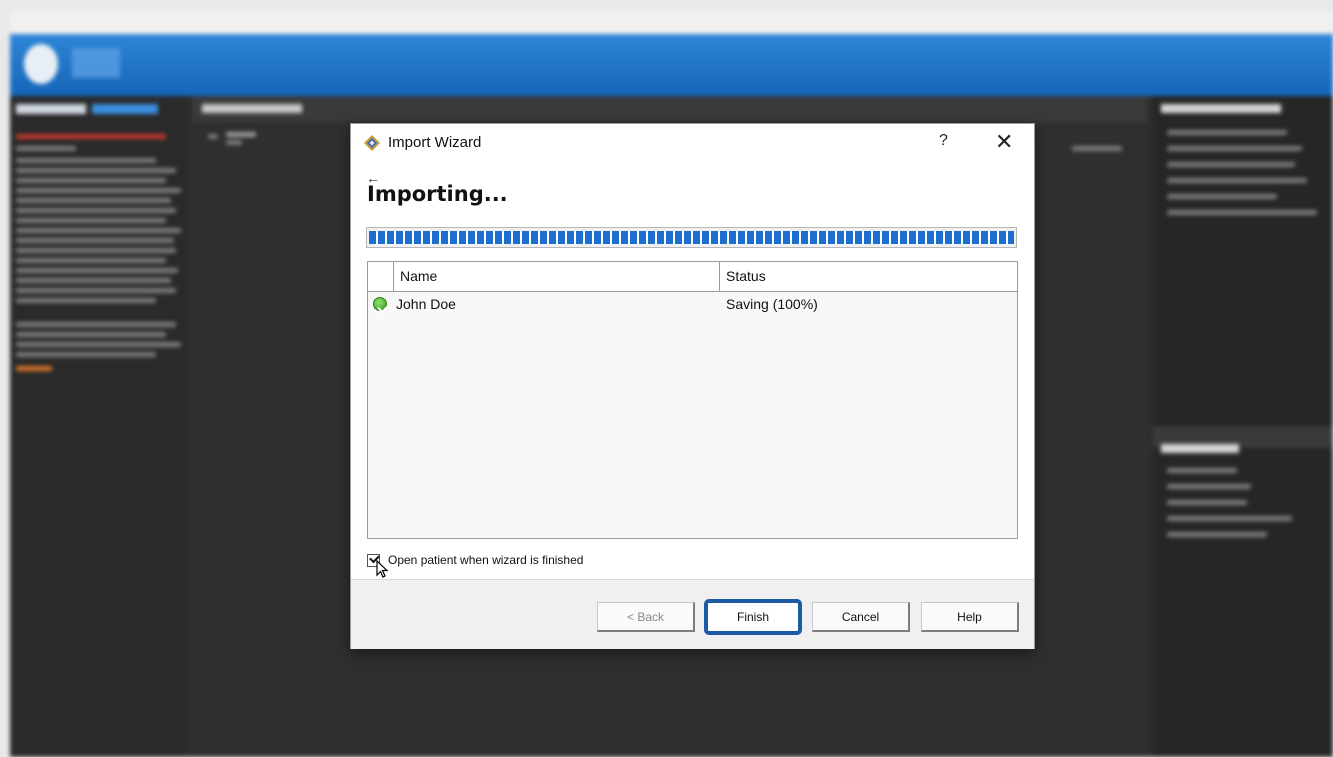 The height and width of the screenshot is (757, 1333). Describe the element at coordinates (382, 569) in the screenshot. I see `mouse-cursor-icon` at that location.